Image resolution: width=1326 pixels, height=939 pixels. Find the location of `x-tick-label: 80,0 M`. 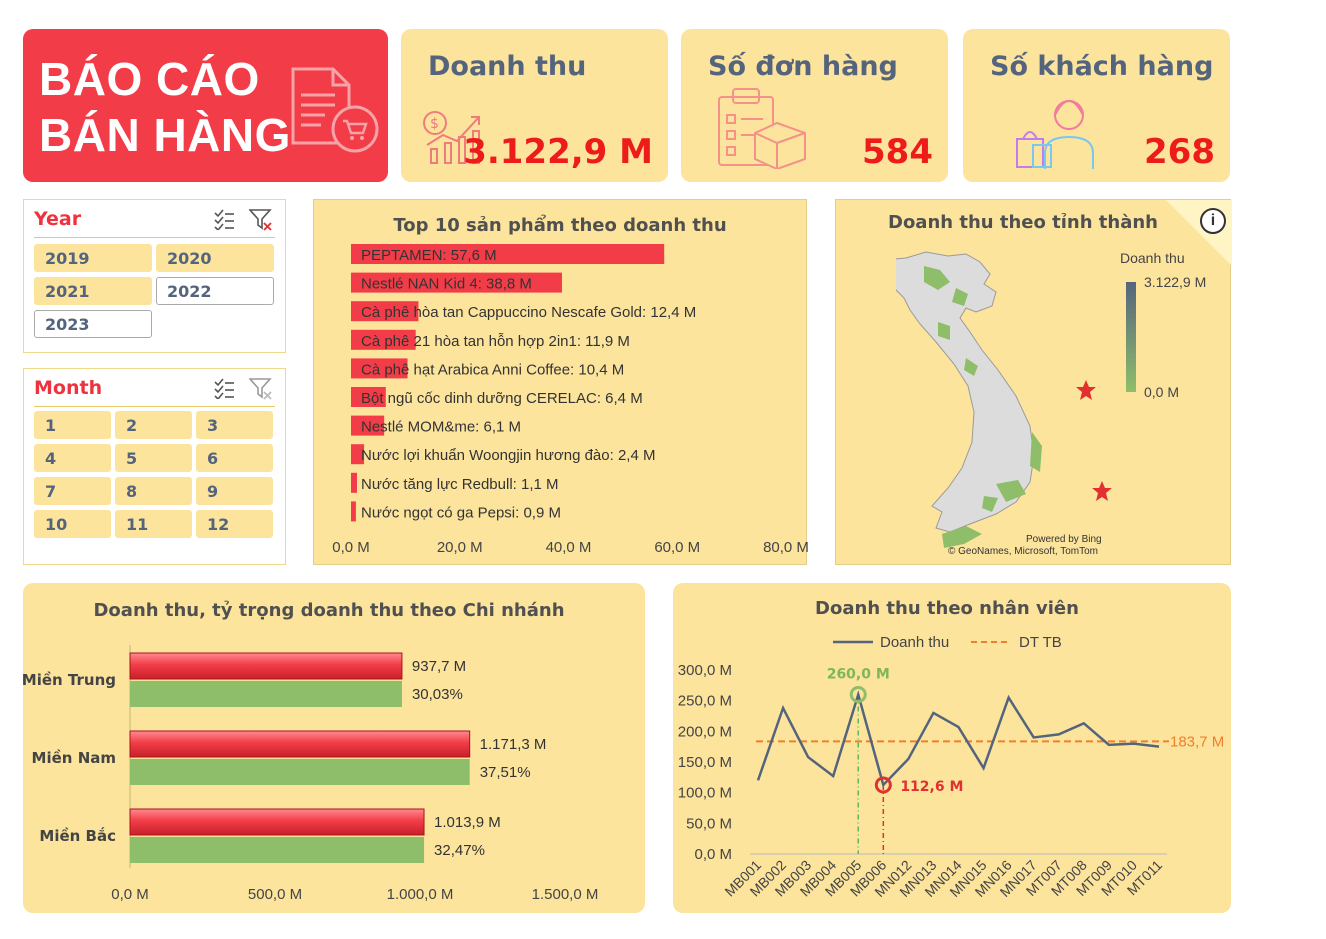

x-tick-label: 80,0 M is located at coordinates (785, 547).